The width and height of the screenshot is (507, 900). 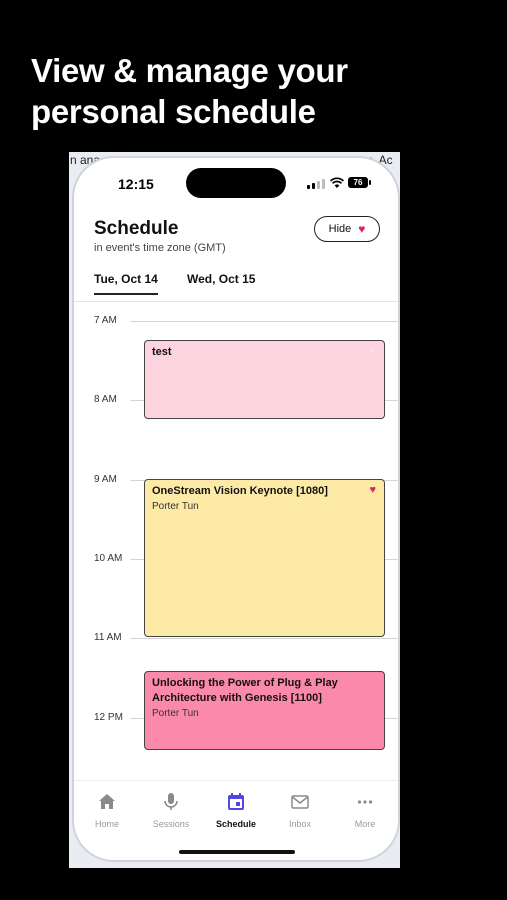 I want to click on nav-label: Schedule, so click(x=235, y=824).